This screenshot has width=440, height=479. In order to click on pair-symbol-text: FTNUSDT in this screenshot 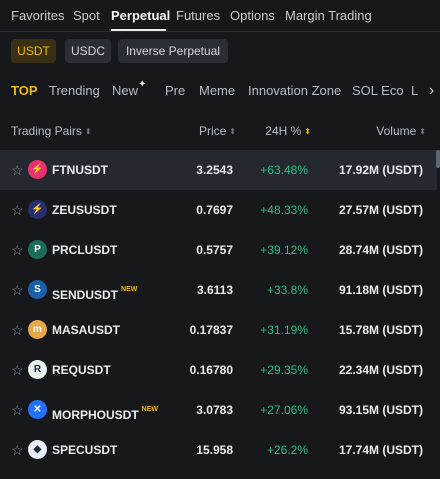, I will do `click(80, 170)`.